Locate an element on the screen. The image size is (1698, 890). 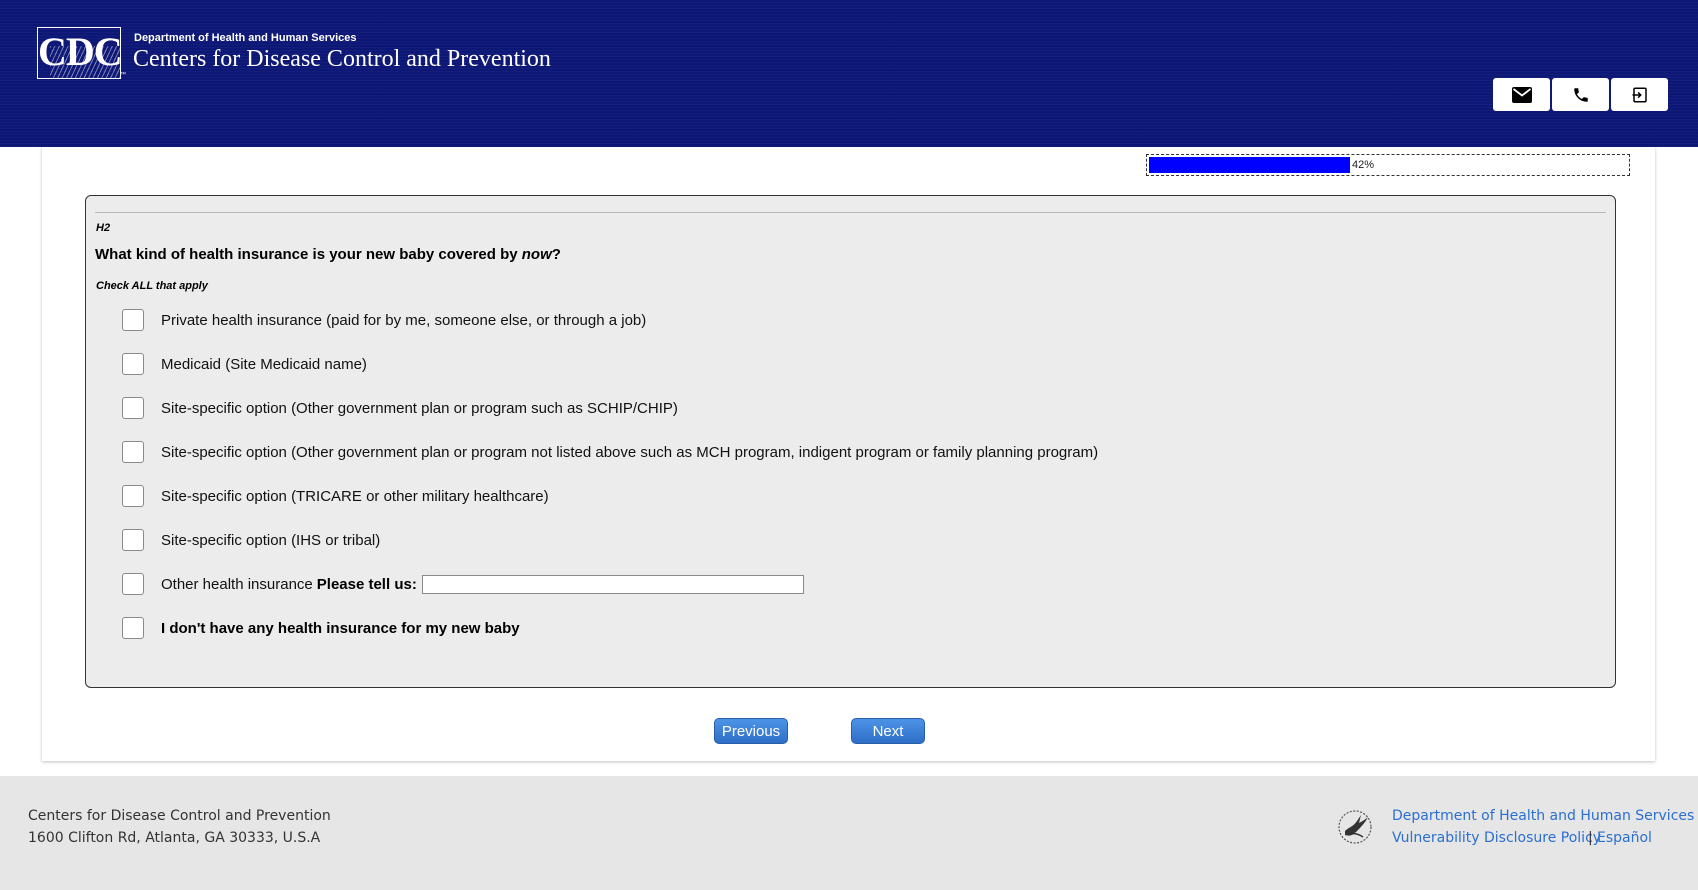
checkbox-tricare is located at coordinates (133, 496).